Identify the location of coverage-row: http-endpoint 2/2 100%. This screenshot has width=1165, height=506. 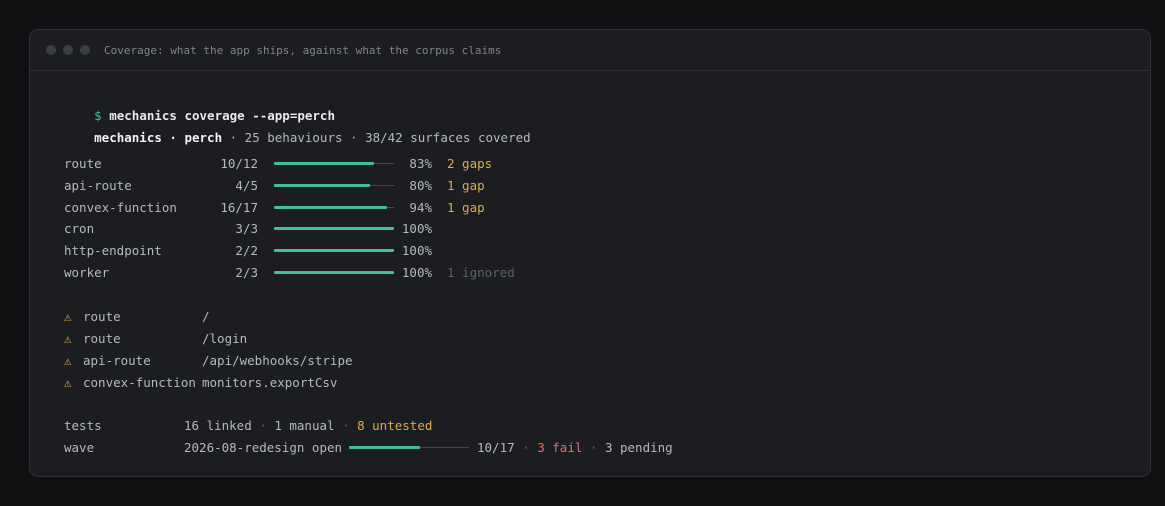
(514, 251).